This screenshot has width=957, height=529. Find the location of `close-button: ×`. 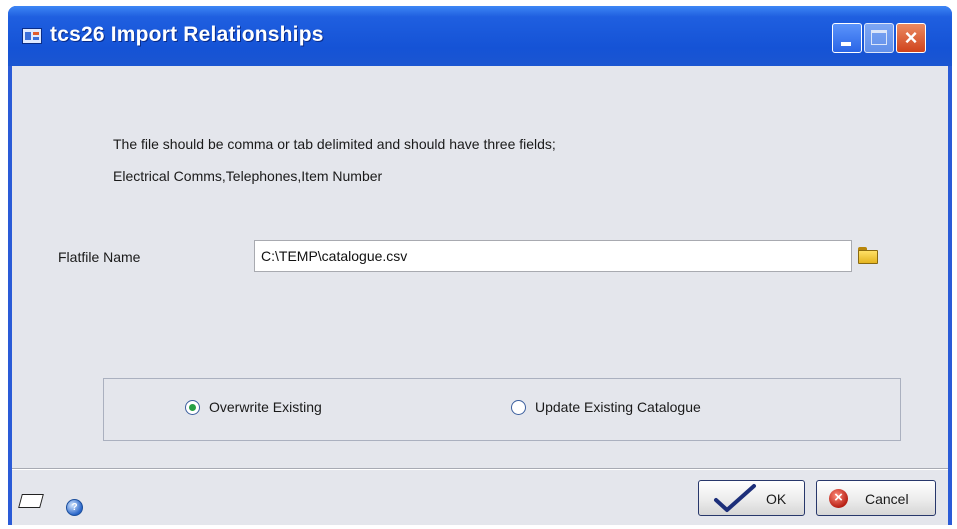

close-button: × is located at coordinates (911, 38).